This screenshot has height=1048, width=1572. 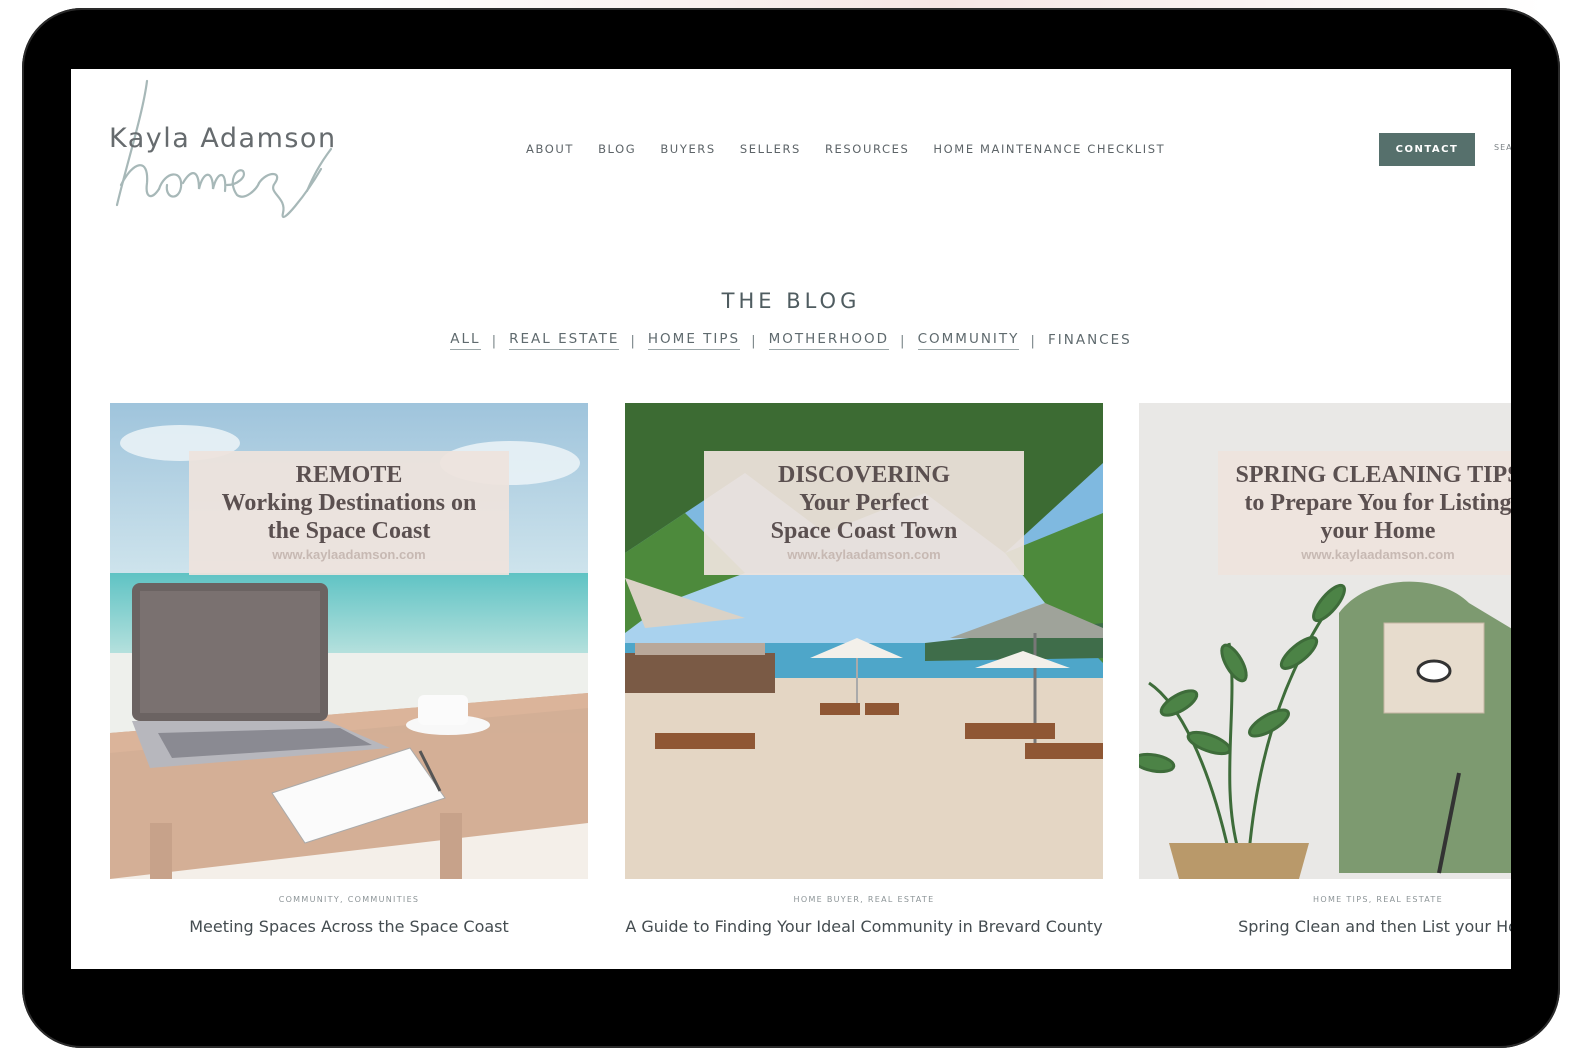 What do you see at coordinates (617, 149) in the screenshot?
I see `nav-blog: BLOG` at bounding box center [617, 149].